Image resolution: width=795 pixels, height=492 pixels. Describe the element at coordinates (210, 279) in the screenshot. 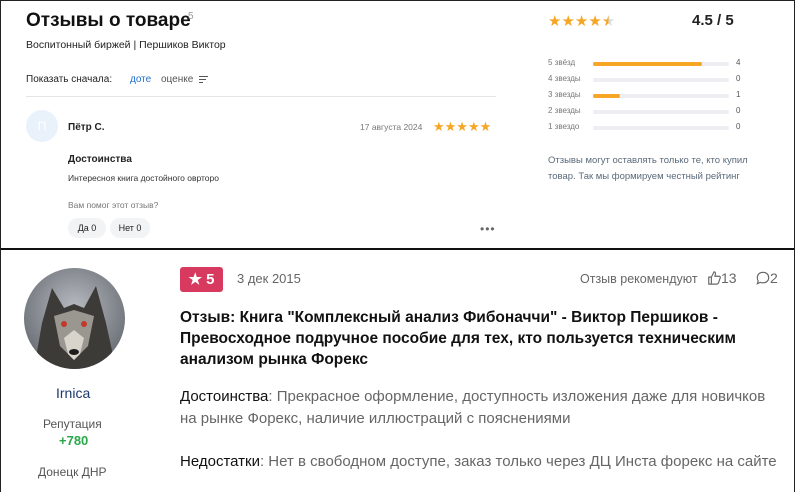

I see `badge-score: 5` at that location.